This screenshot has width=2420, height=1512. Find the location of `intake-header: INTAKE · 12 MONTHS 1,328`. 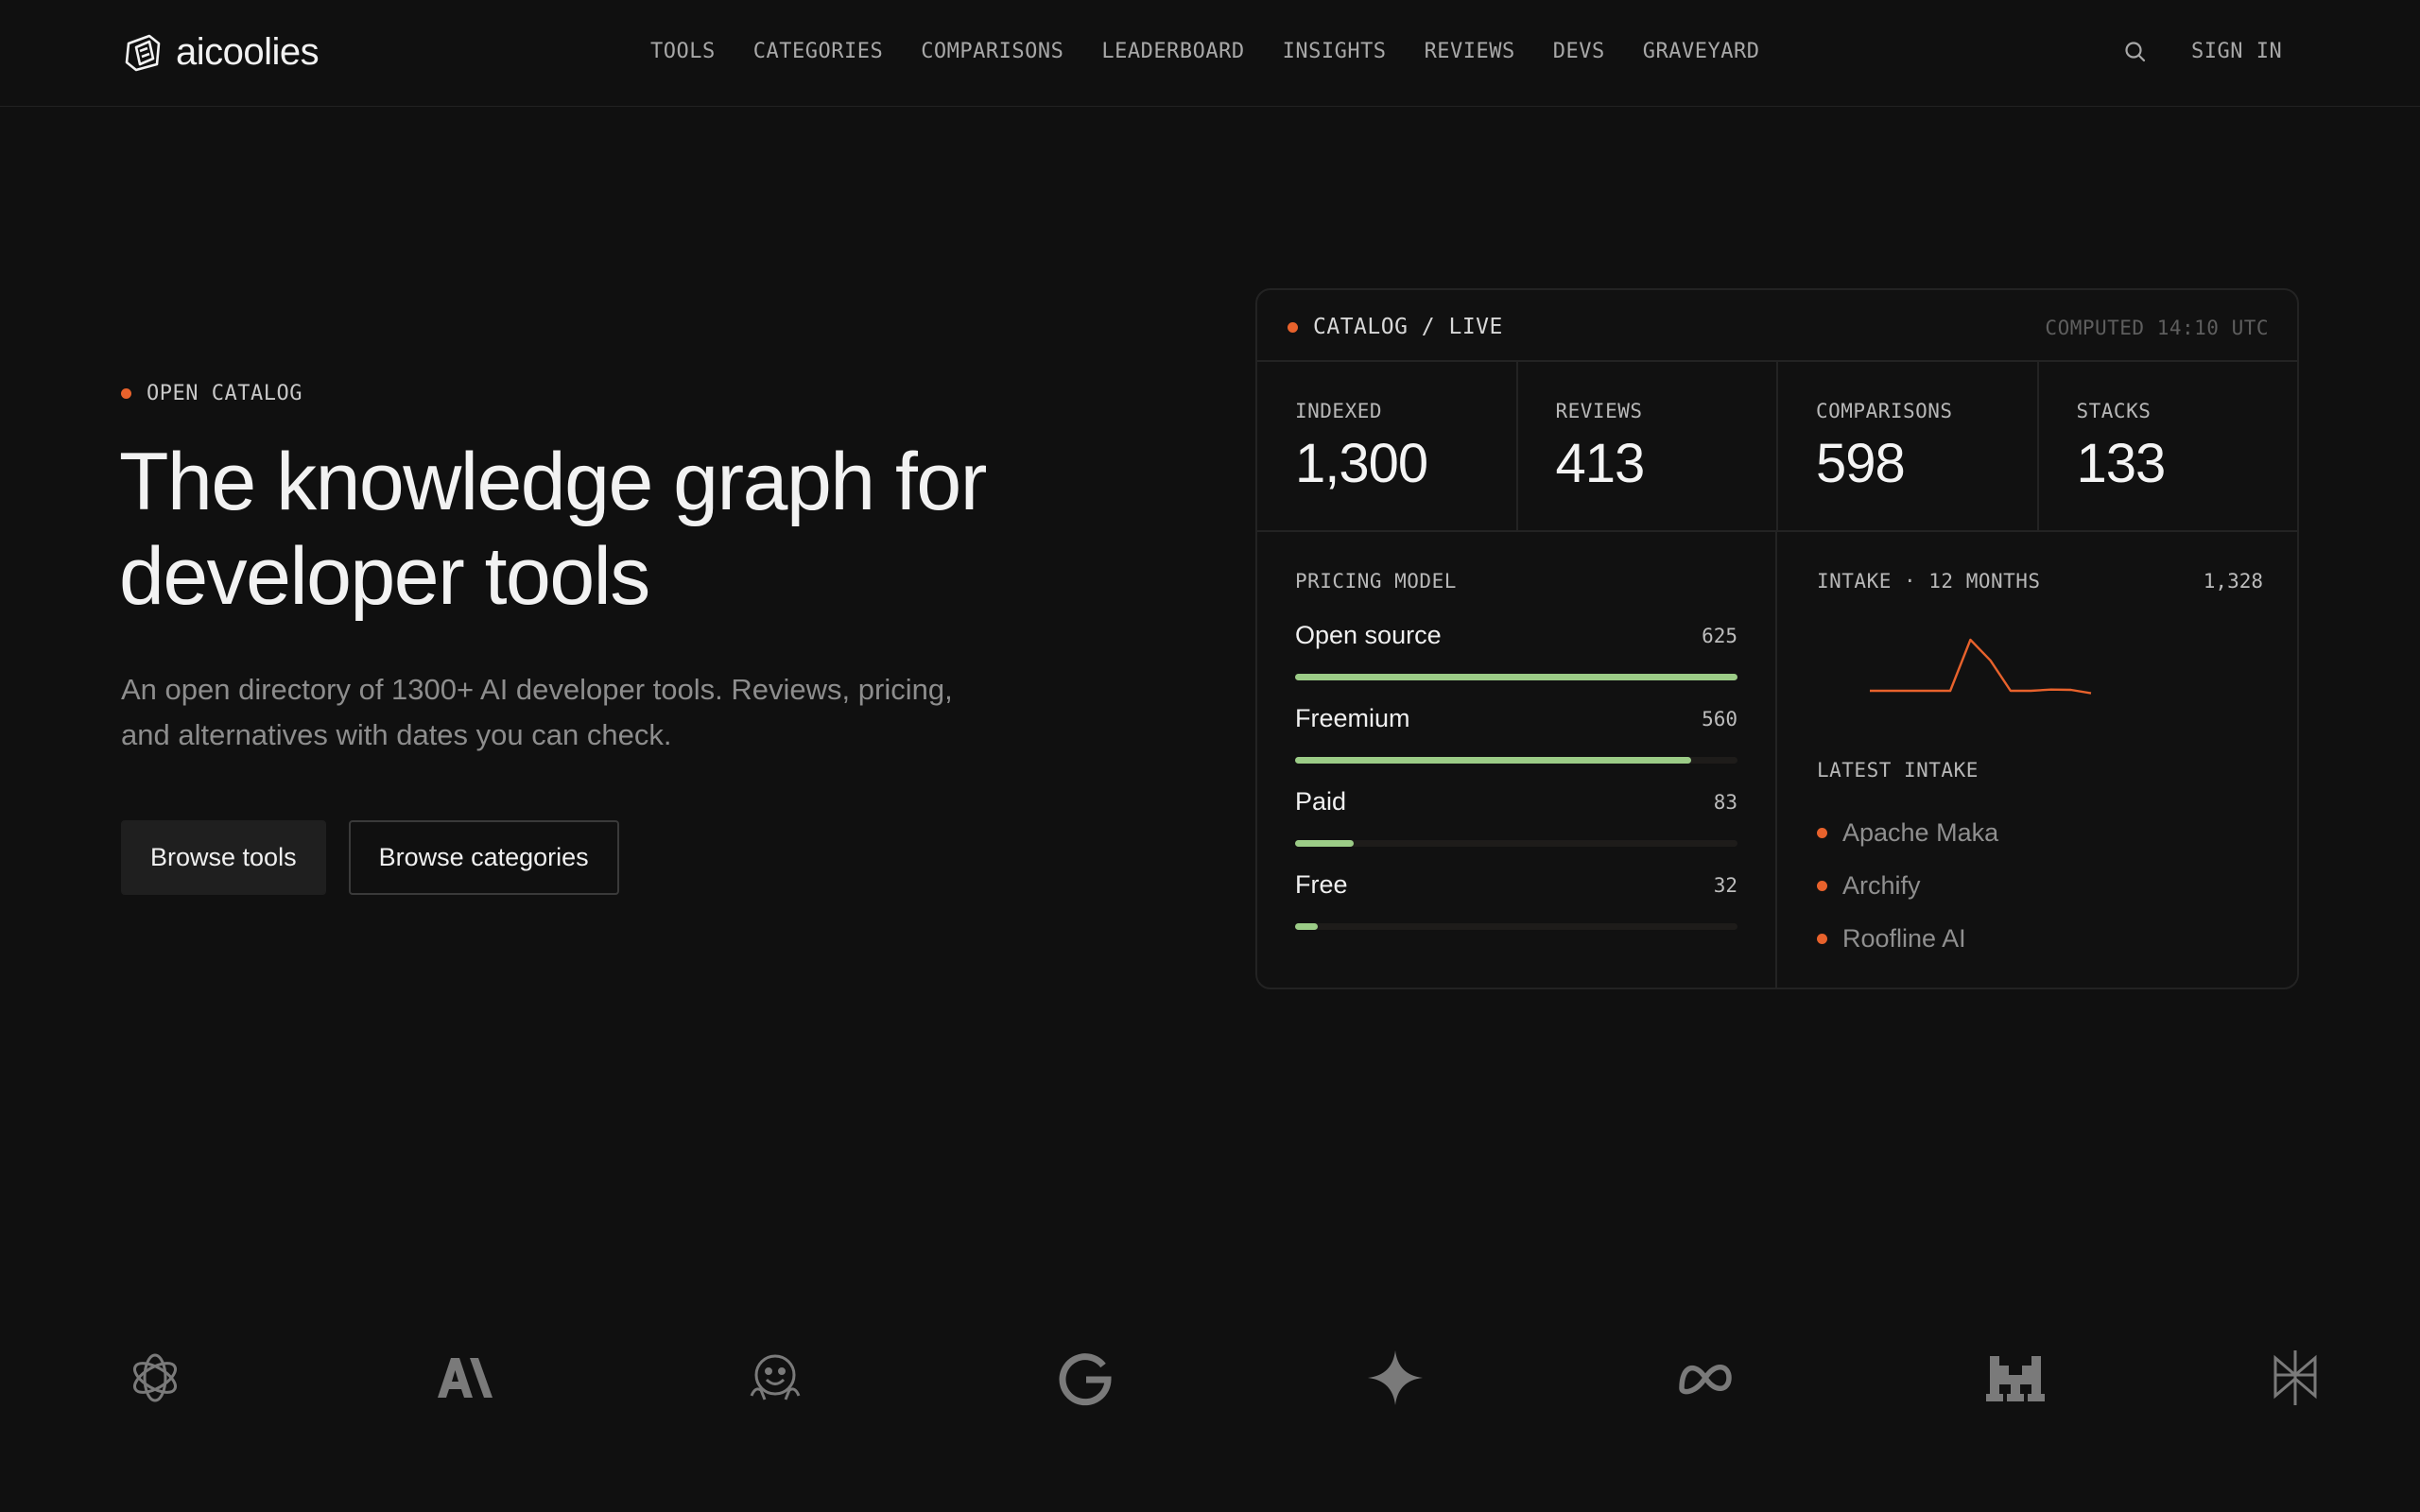

intake-header: INTAKE · 12 MONTHS 1,328 is located at coordinates (2040, 581).